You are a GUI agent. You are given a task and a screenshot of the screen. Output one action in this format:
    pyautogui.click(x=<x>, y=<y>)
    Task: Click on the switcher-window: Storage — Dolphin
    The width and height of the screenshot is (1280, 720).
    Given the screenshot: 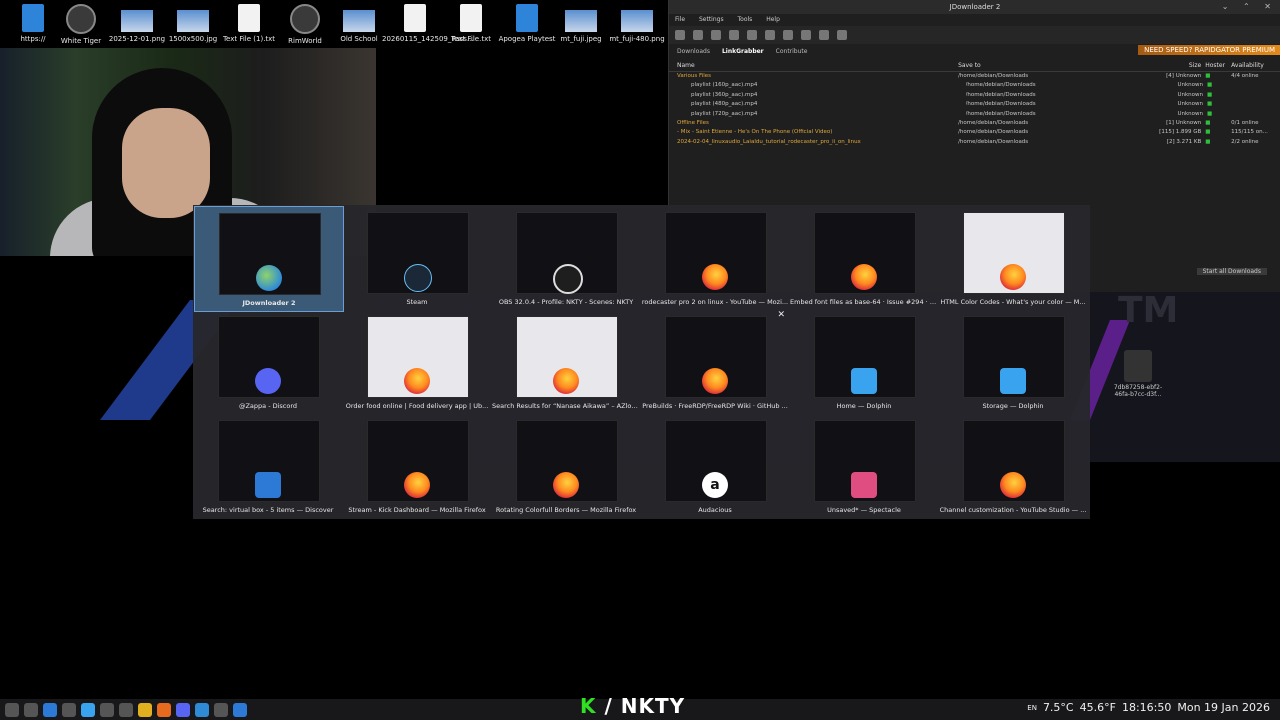 What is the action you would take?
    pyautogui.click(x=1013, y=362)
    